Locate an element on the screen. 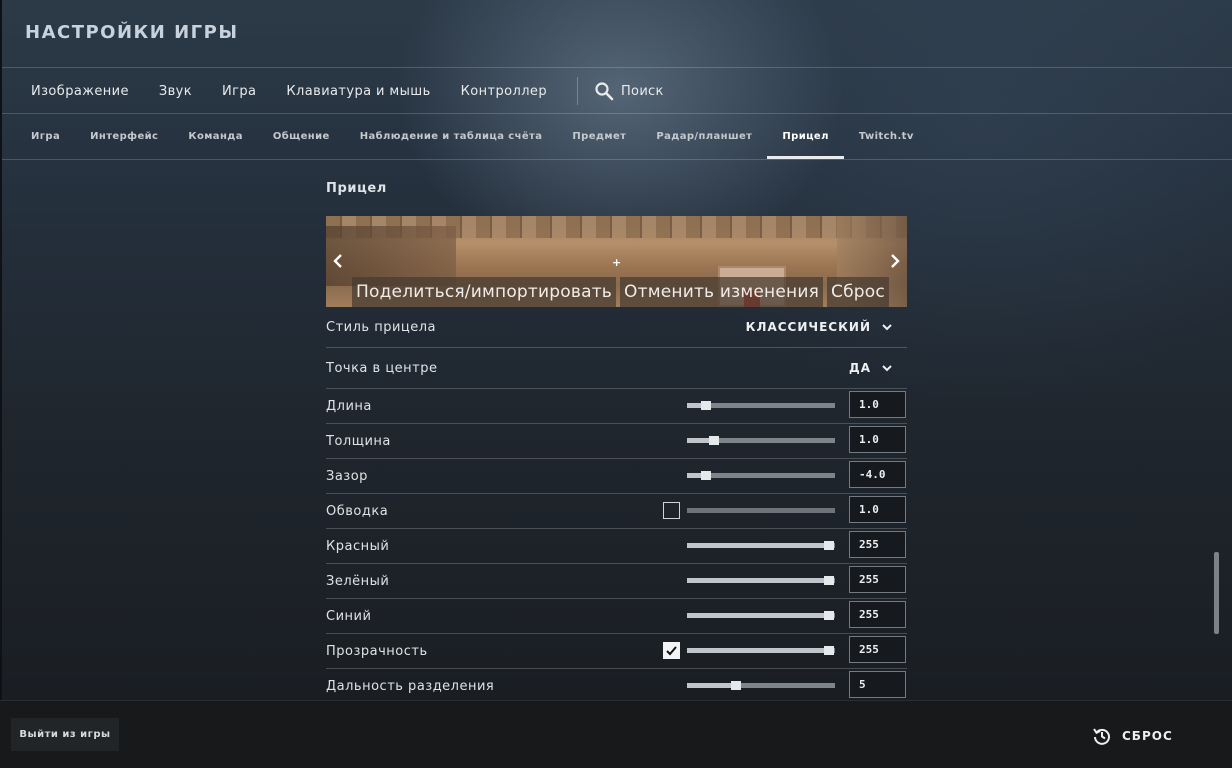 Image resolution: width=1232 pixels, height=768 pixels. subtab-interface: Интерфейс is located at coordinates (124, 137).